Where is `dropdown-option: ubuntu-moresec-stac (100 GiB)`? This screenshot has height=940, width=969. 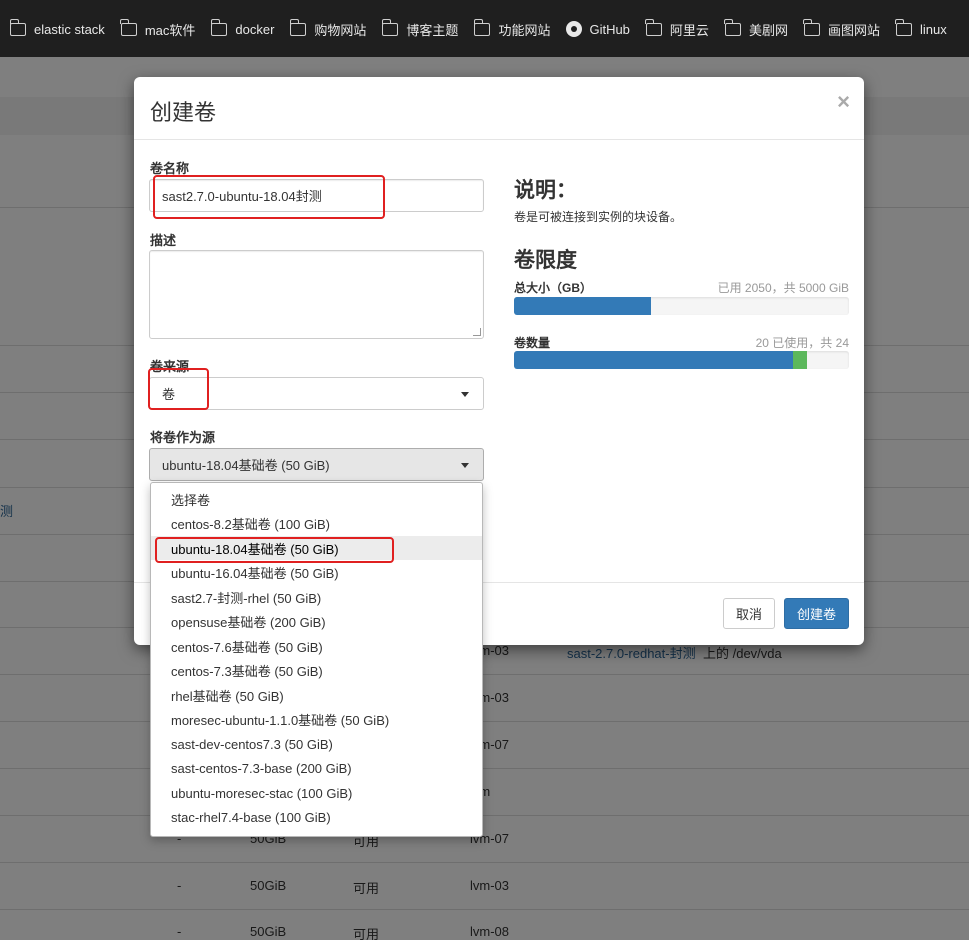 dropdown-option: ubuntu-moresec-stac (100 GiB) is located at coordinates (316, 793).